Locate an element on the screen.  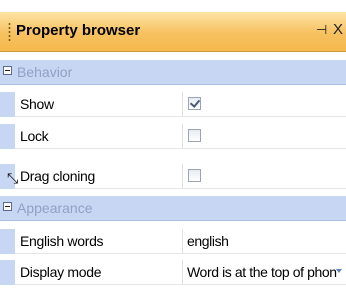
property-name: Display mode is located at coordinates (61, 272).